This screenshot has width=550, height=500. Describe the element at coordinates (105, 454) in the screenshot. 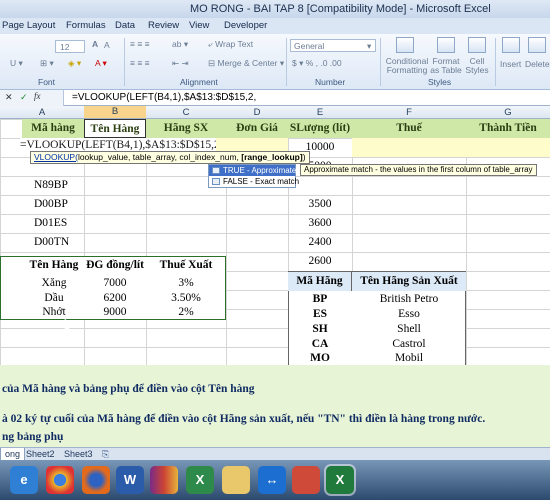

I see `new-sheet-icon: ⎘` at that location.